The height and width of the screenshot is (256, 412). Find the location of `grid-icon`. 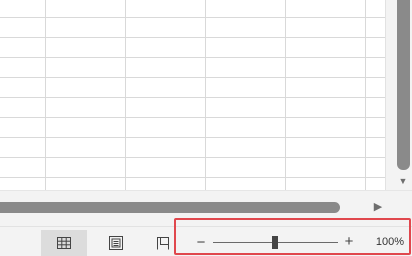

grid-icon is located at coordinates (64, 243).